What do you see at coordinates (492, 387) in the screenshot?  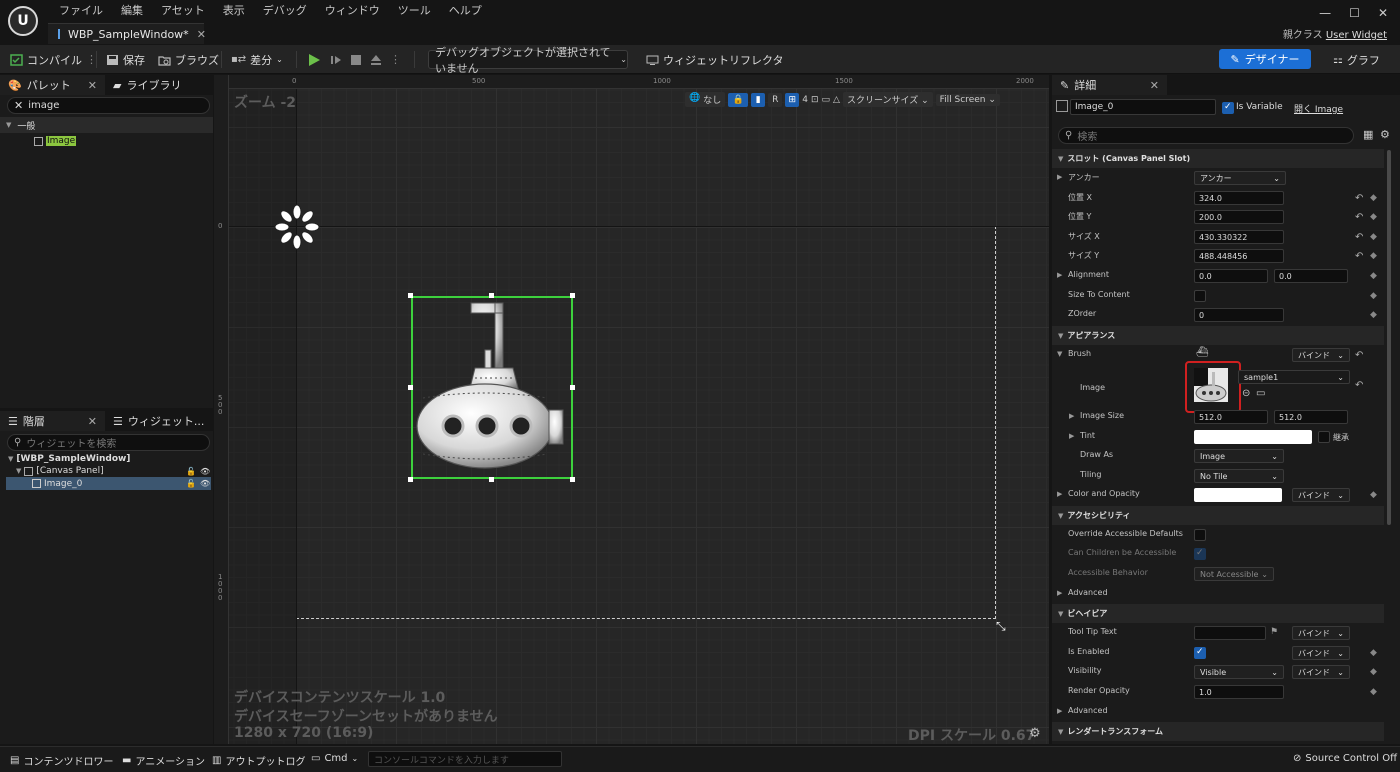 I see `selected-image-widget` at bounding box center [492, 387].